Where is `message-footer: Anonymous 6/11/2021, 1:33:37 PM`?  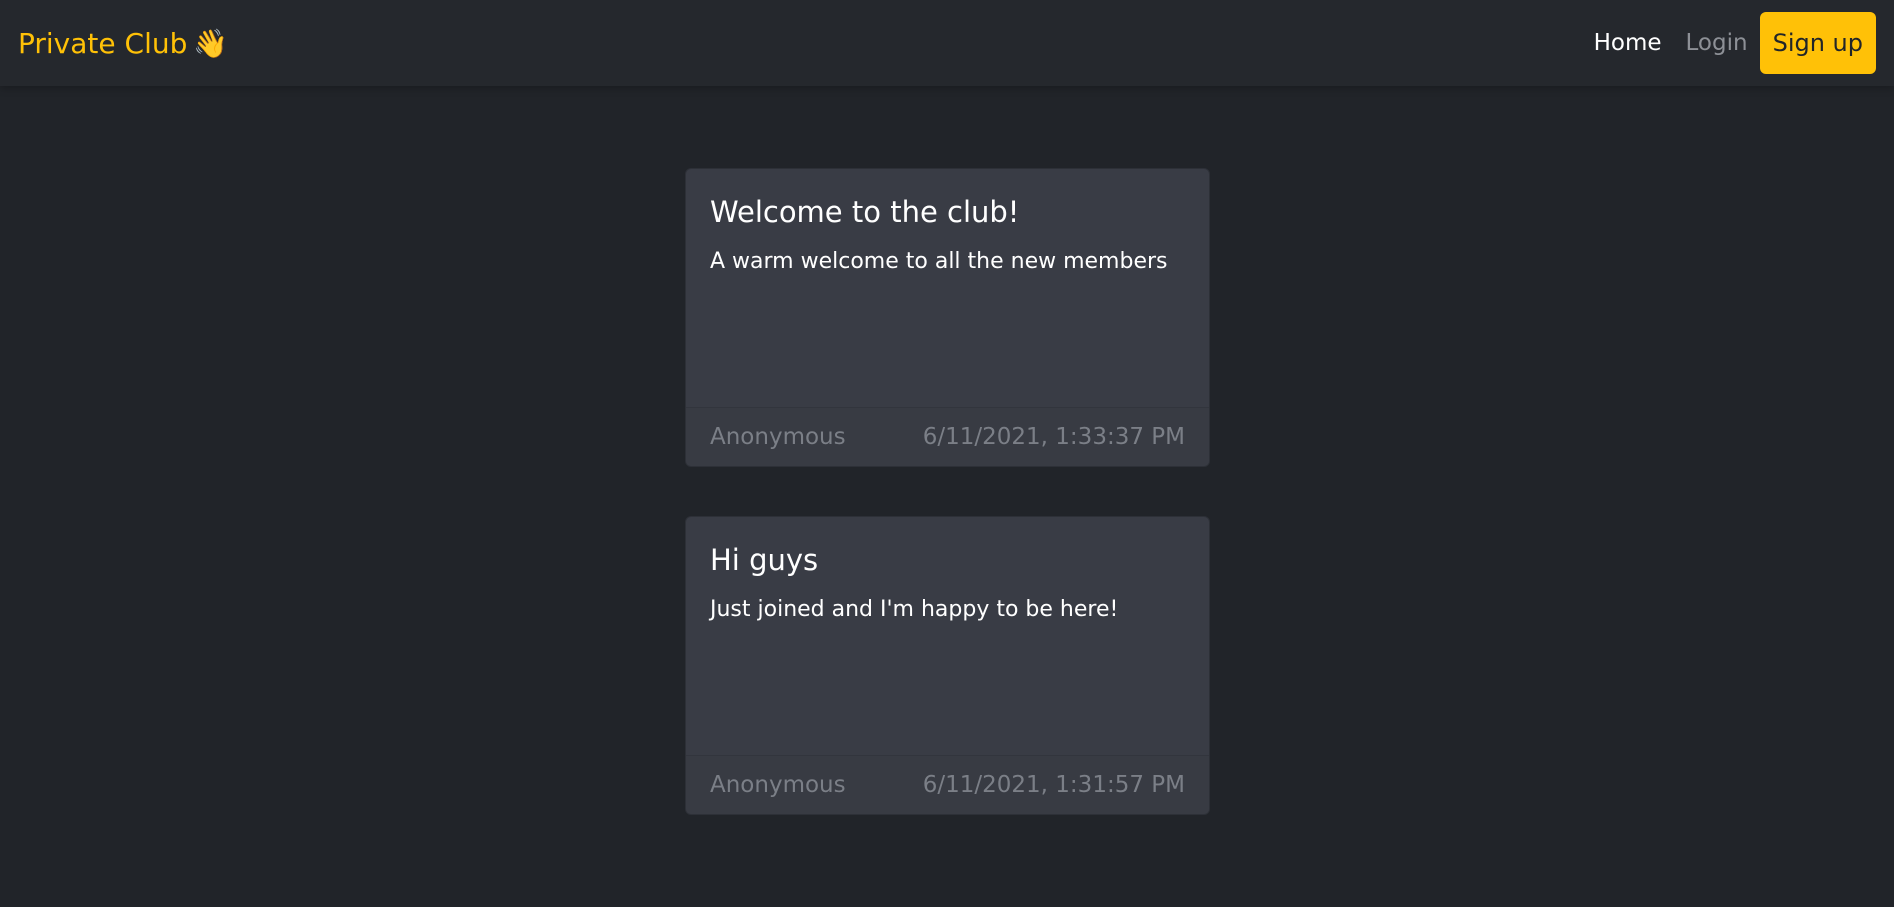
message-footer: Anonymous 6/11/2021, 1:33:37 PM is located at coordinates (947, 436).